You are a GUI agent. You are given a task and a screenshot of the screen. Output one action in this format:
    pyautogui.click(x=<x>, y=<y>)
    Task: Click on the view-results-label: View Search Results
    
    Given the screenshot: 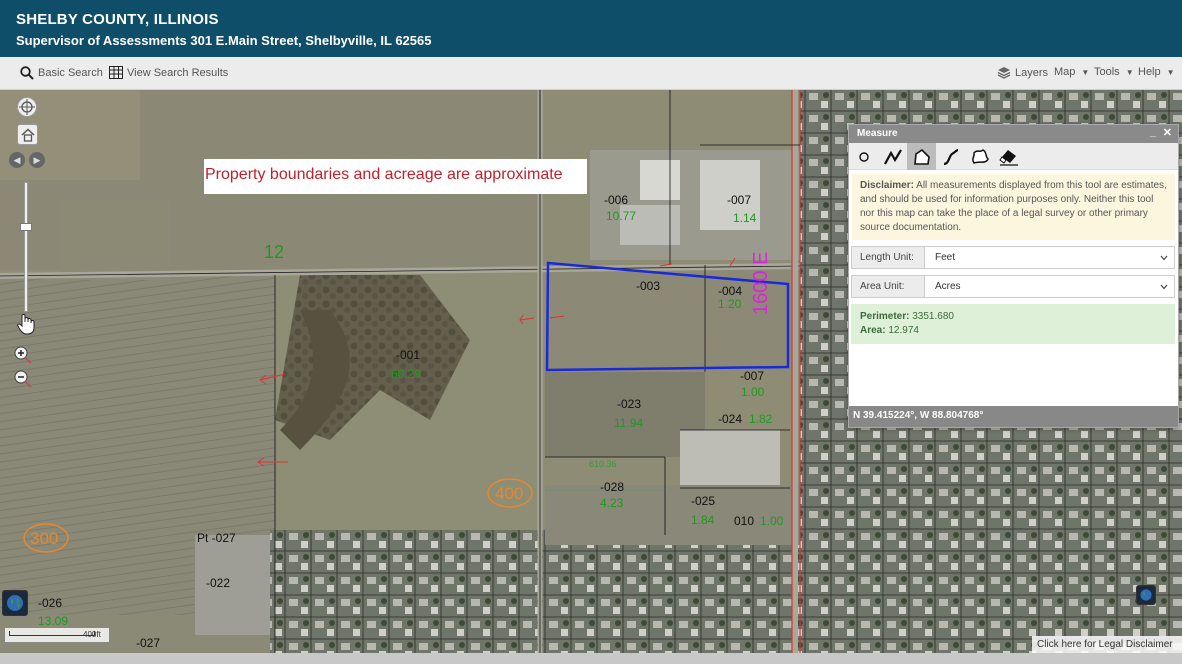 What is the action you would take?
    pyautogui.click(x=178, y=72)
    